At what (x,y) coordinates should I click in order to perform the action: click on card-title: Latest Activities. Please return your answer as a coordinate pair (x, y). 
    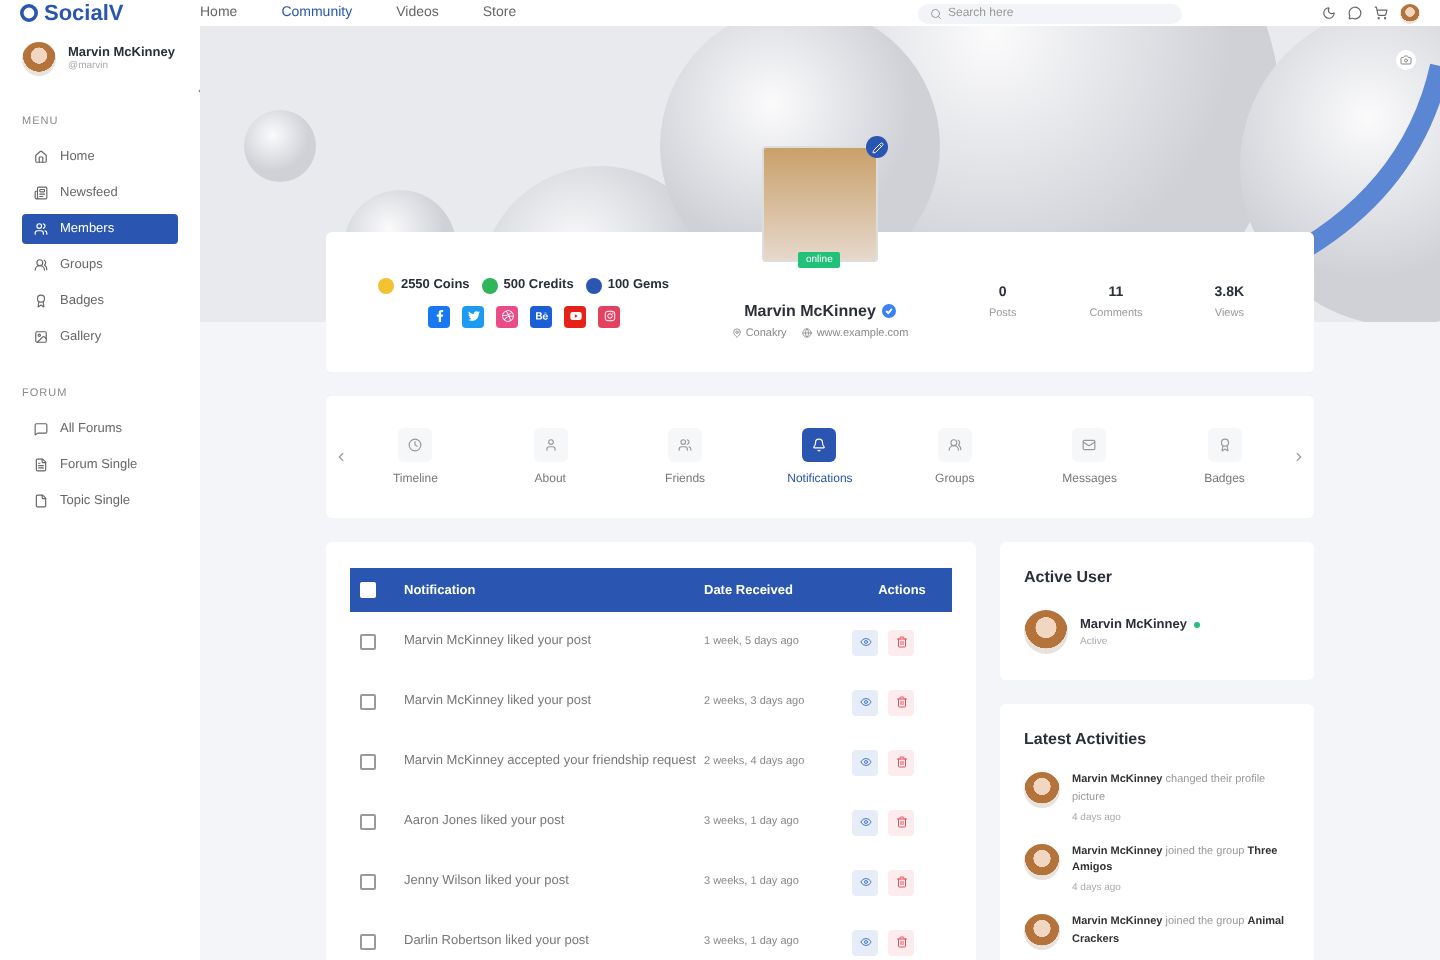
    Looking at the image, I should click on (1086, 739).